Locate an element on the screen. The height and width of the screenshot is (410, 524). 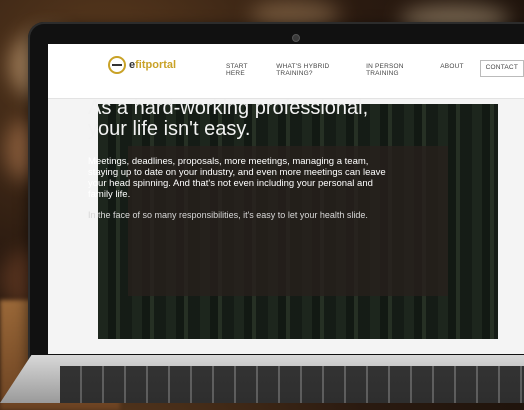
nav-hybrid-training: WHAT'S HYBRID TRAINING? is located at coordinates (313, 70).